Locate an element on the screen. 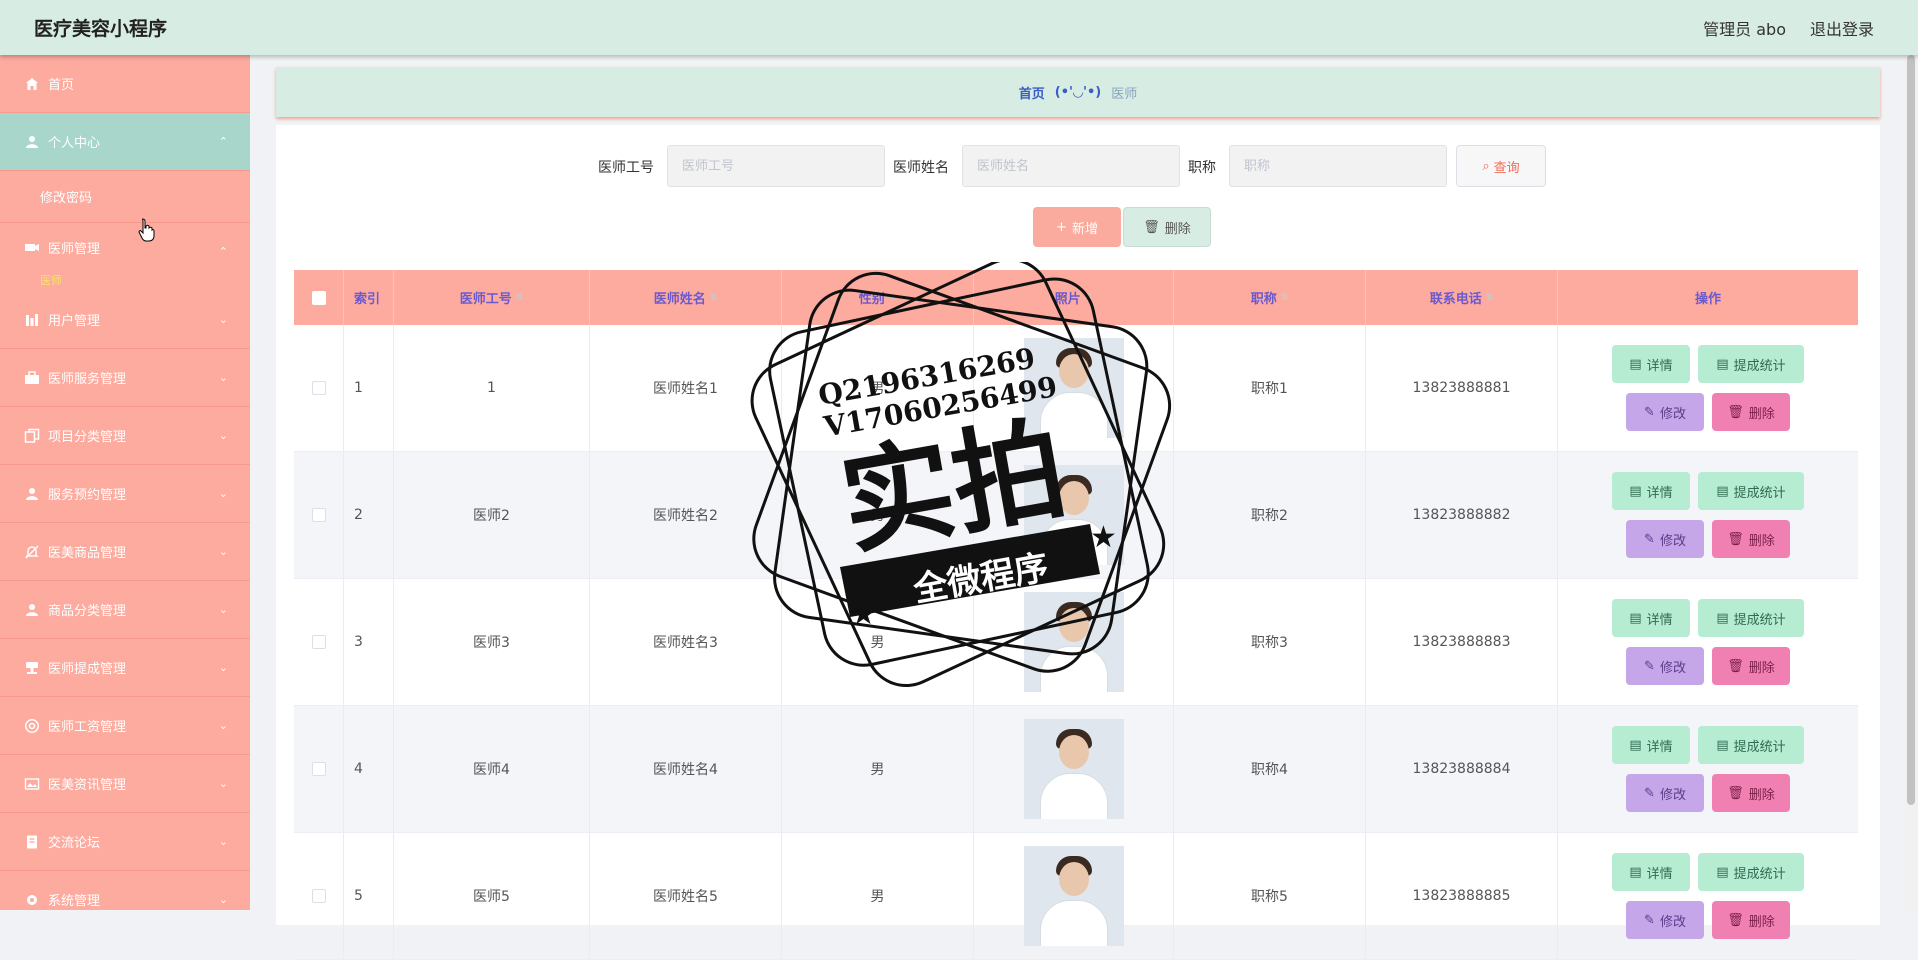  sidebar-item-salary: 医师工资管理 ⌄ is located at coordinates (125, 726).